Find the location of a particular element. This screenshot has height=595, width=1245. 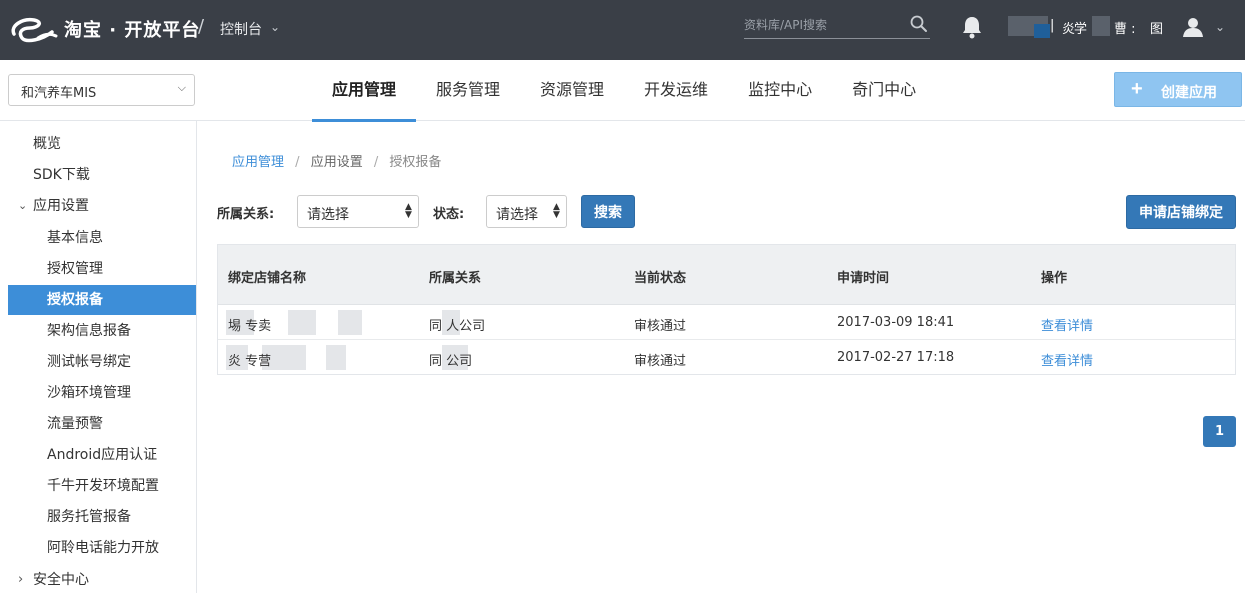

breadcrumb: 应用管理 / 应用设置 / 授权报备 is located at coordinates (336, 160).